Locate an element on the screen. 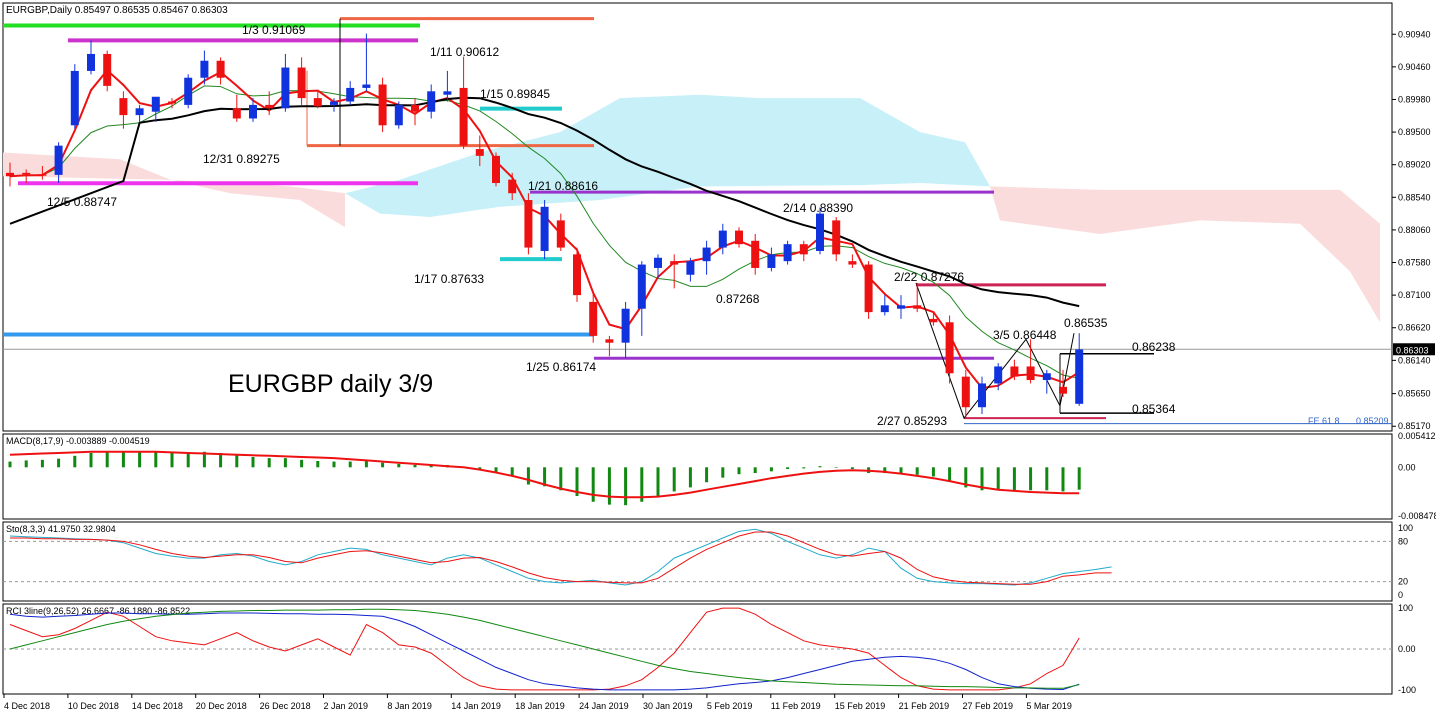  macd-axis-label: 0.00 is located at coordinates (1407, 467).